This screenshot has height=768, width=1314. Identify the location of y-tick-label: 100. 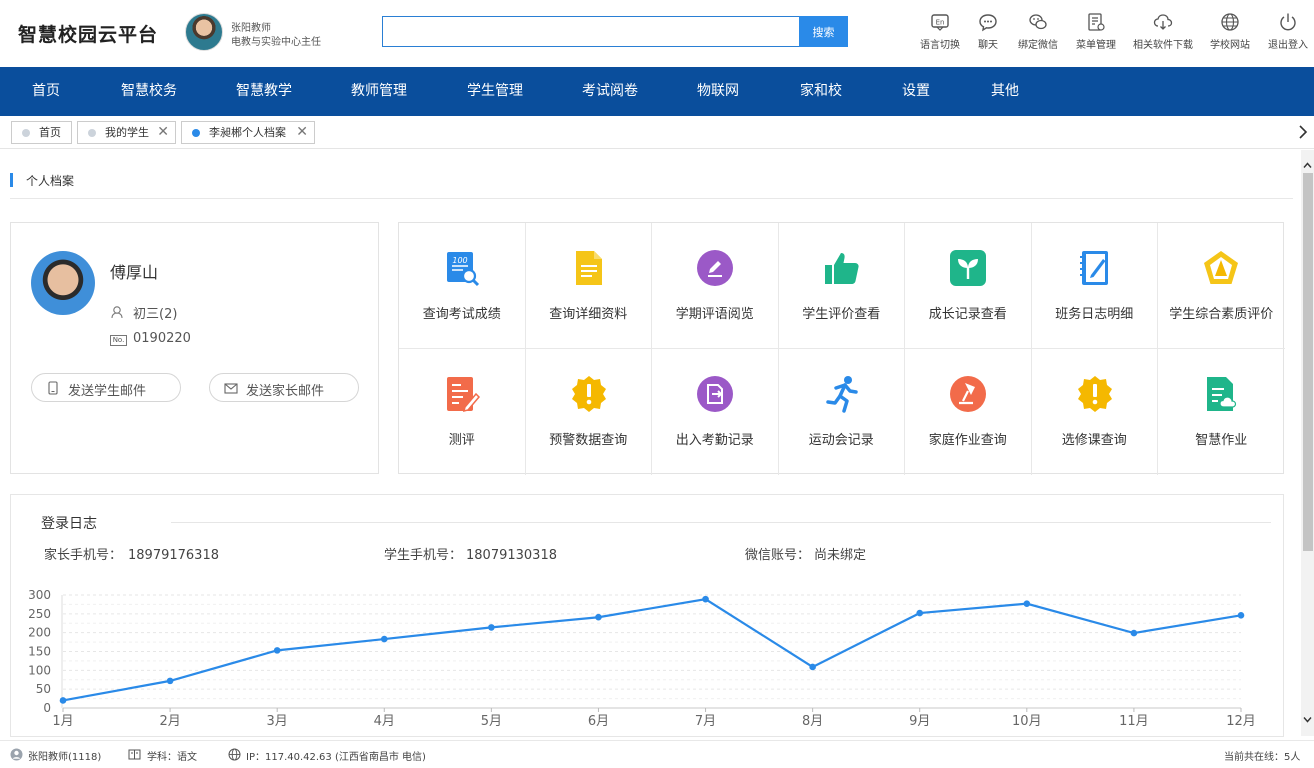
(39, 670).